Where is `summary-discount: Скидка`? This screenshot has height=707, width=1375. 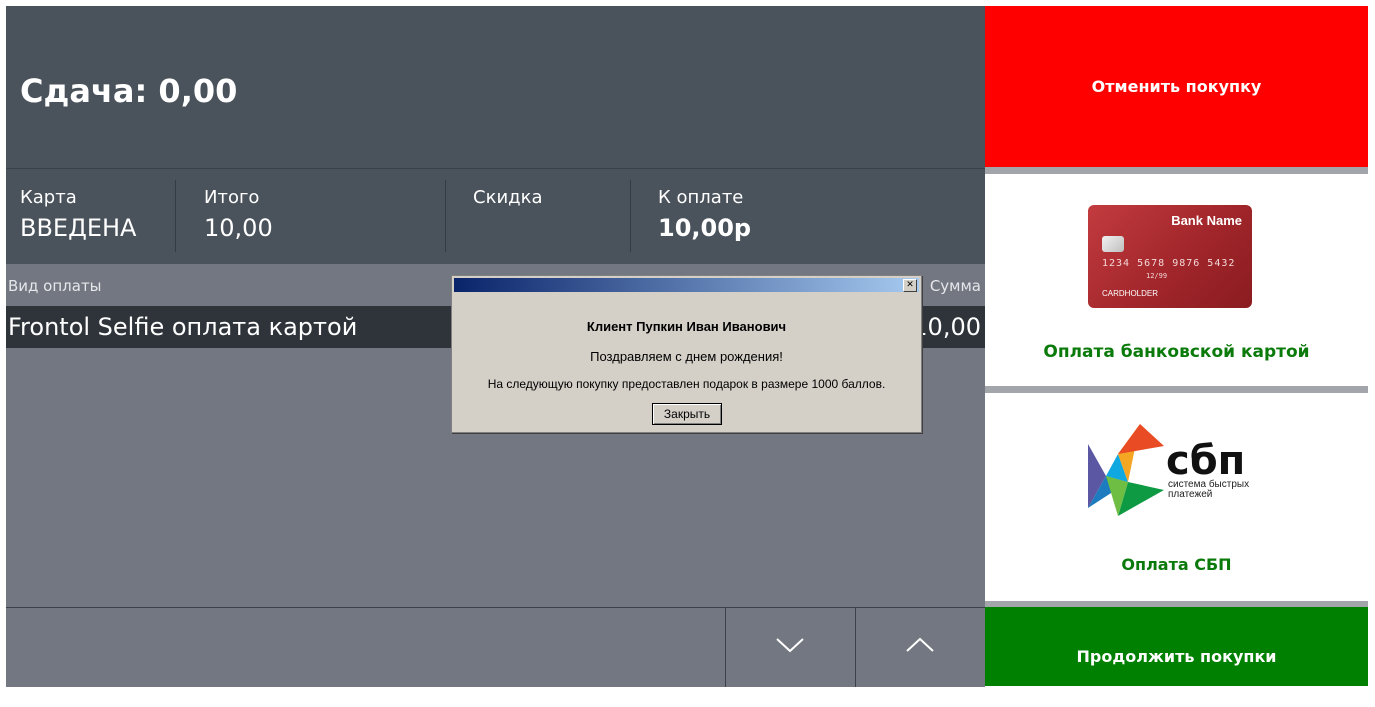 summary-discount: Скидка is located at coordinates (548, 216).